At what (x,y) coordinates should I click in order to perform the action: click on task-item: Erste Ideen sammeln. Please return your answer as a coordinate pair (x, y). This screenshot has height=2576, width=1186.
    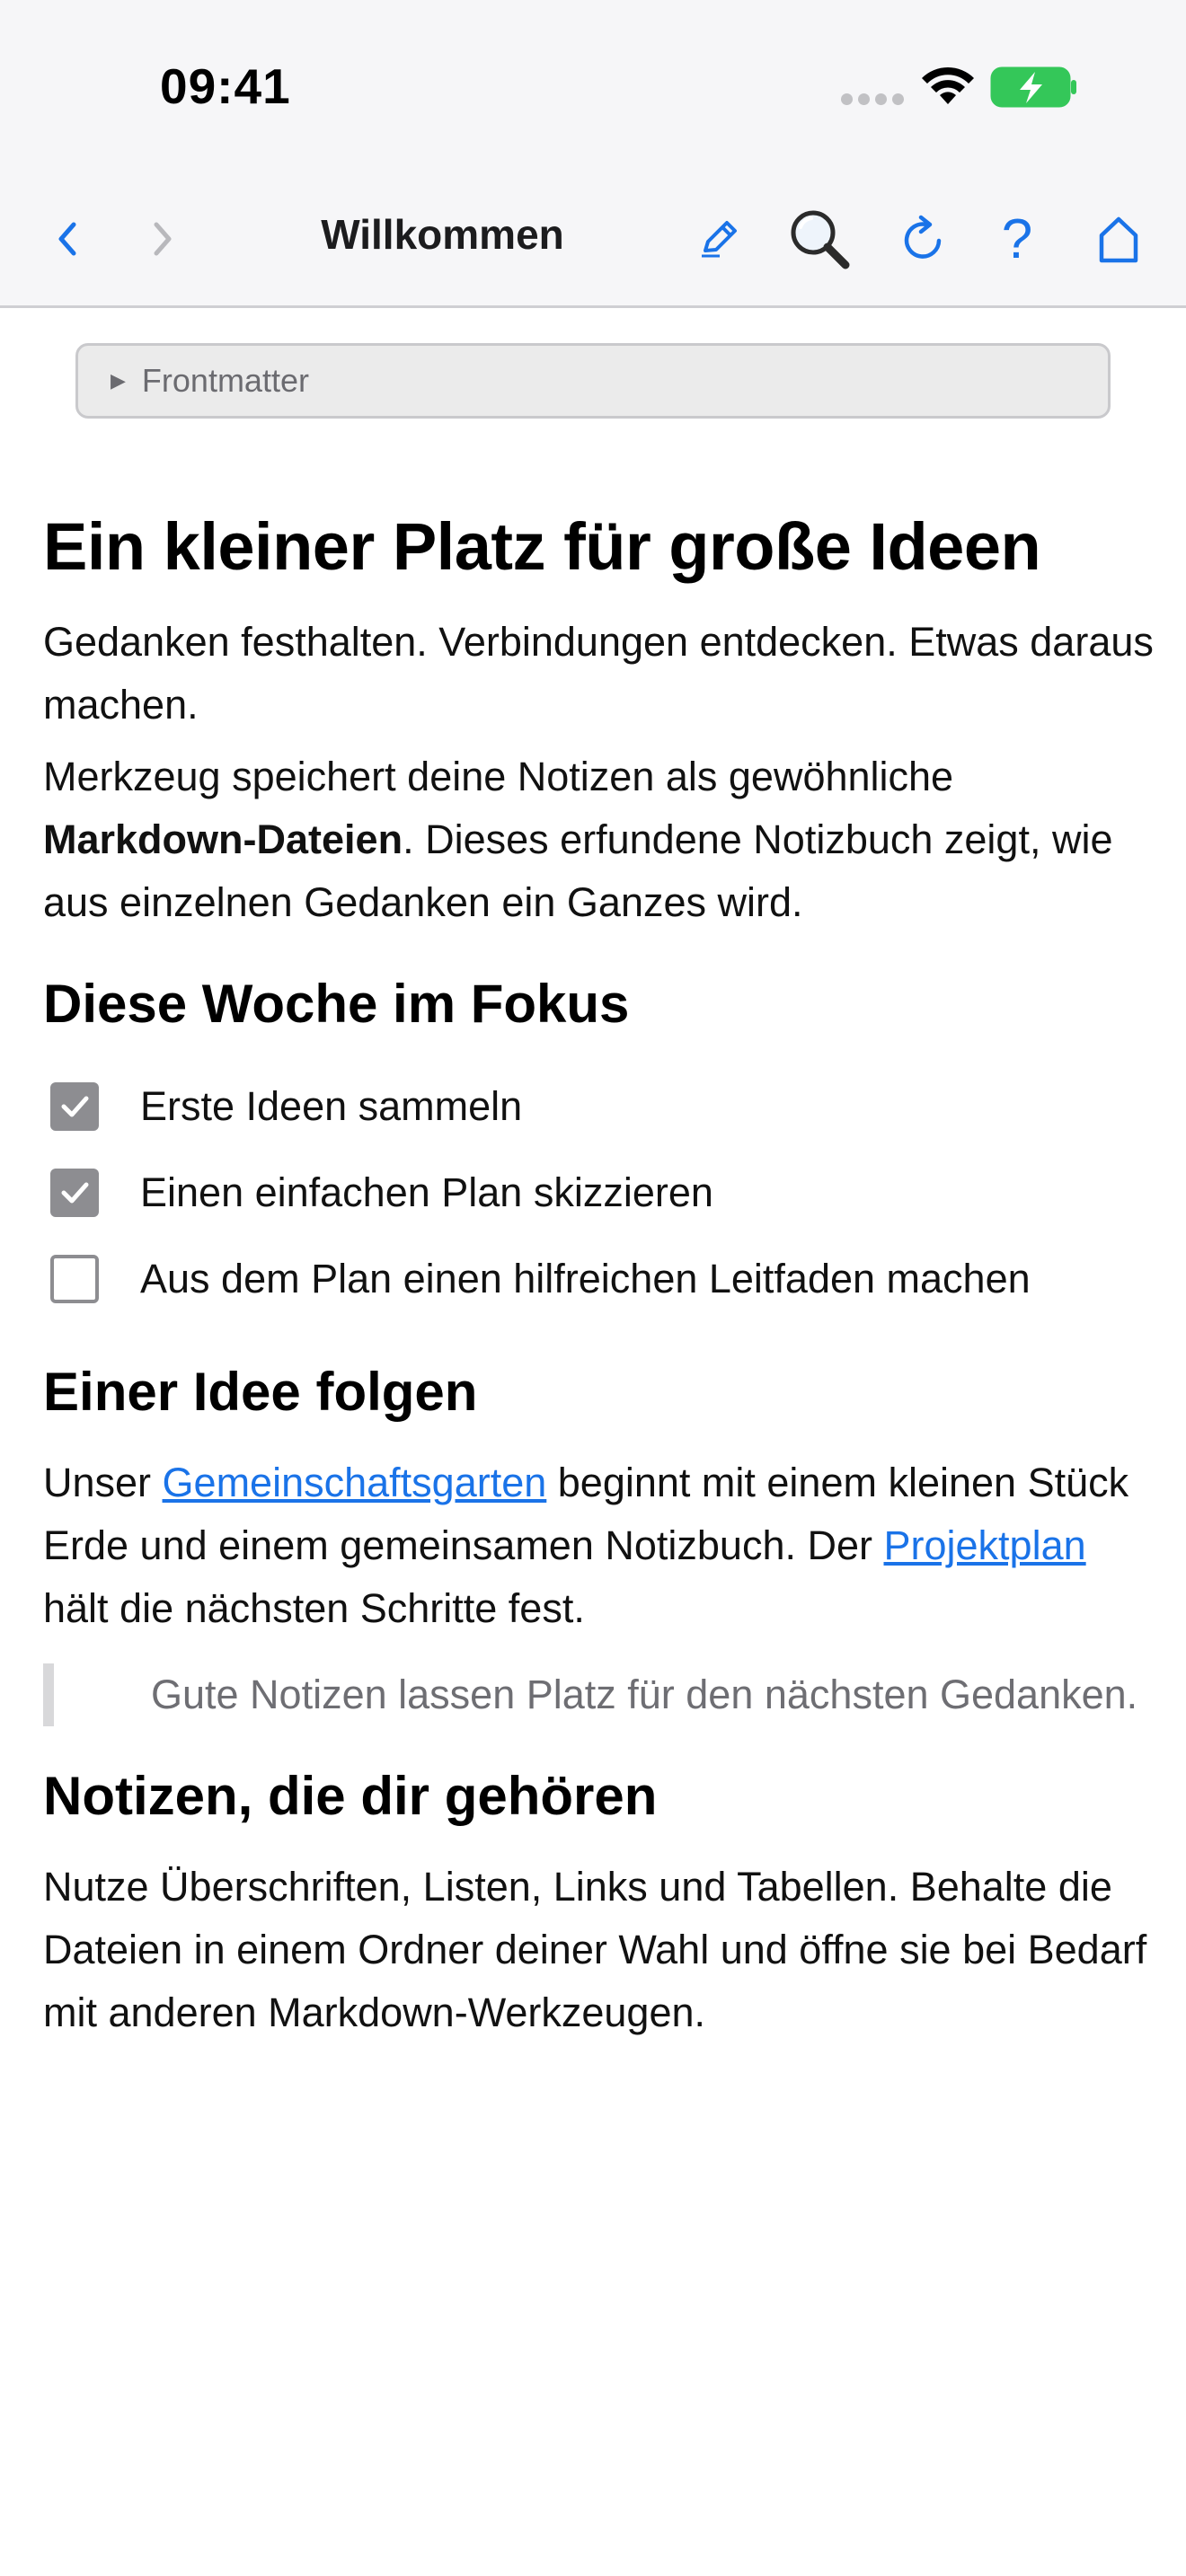
    Looking at the image, I should click on (600, 1106).